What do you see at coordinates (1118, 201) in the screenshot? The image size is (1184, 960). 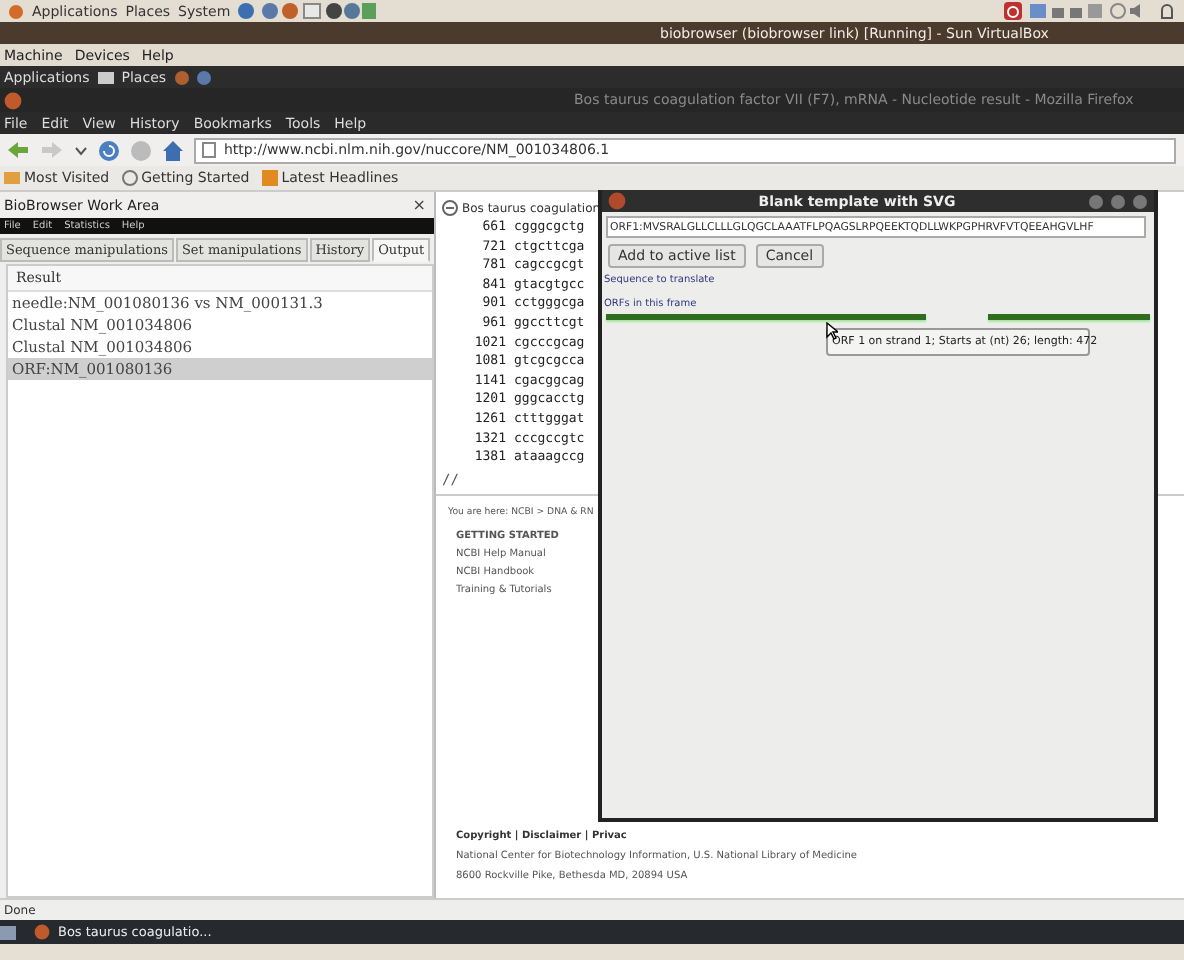 I see `window-controls-drawing` at bounding box center [1118, 201].